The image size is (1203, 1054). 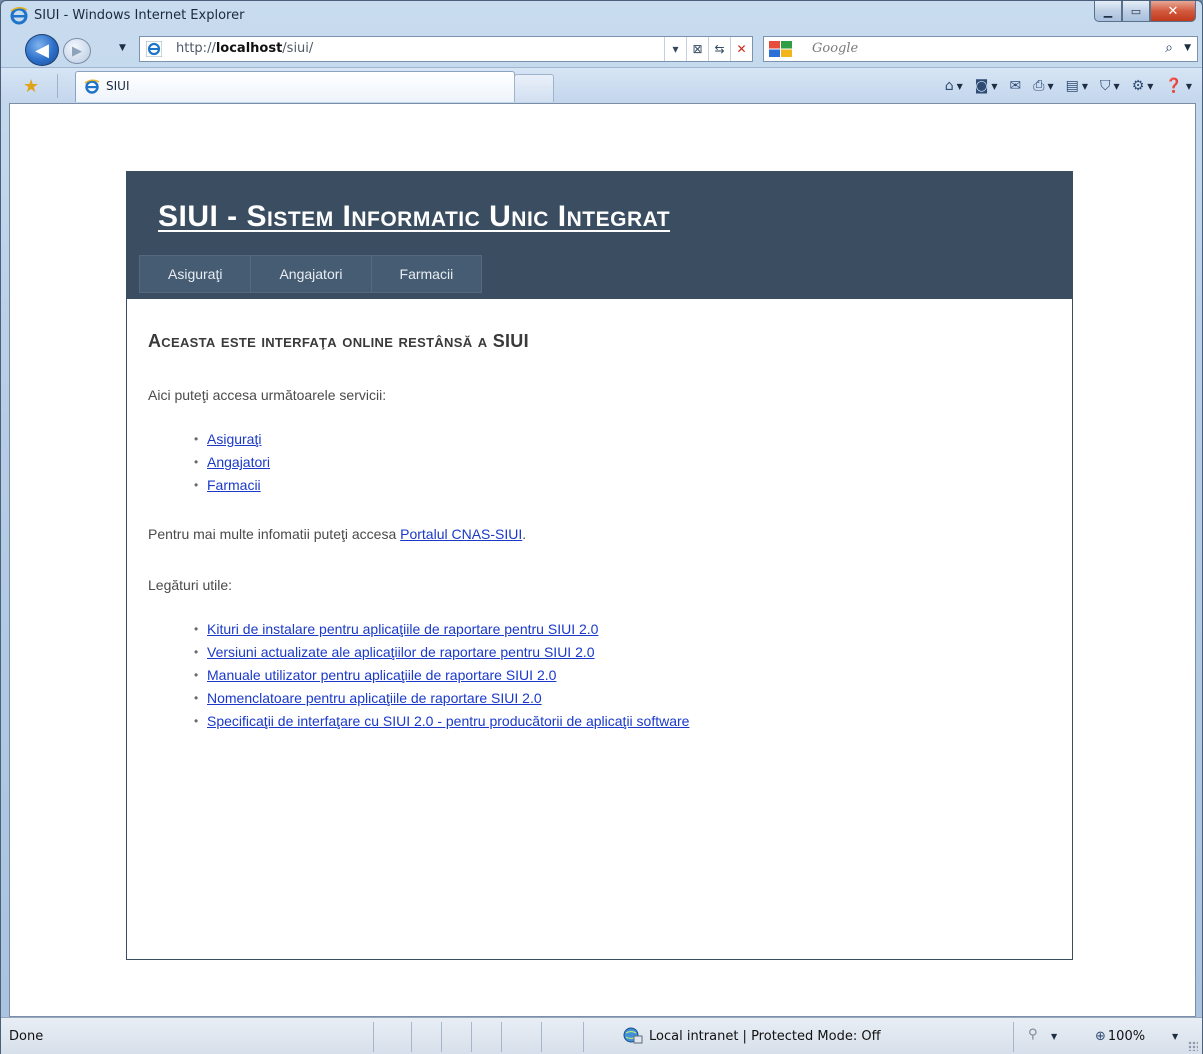 I want to click on tab-siui: SIUI, so click(x=295, y=86).